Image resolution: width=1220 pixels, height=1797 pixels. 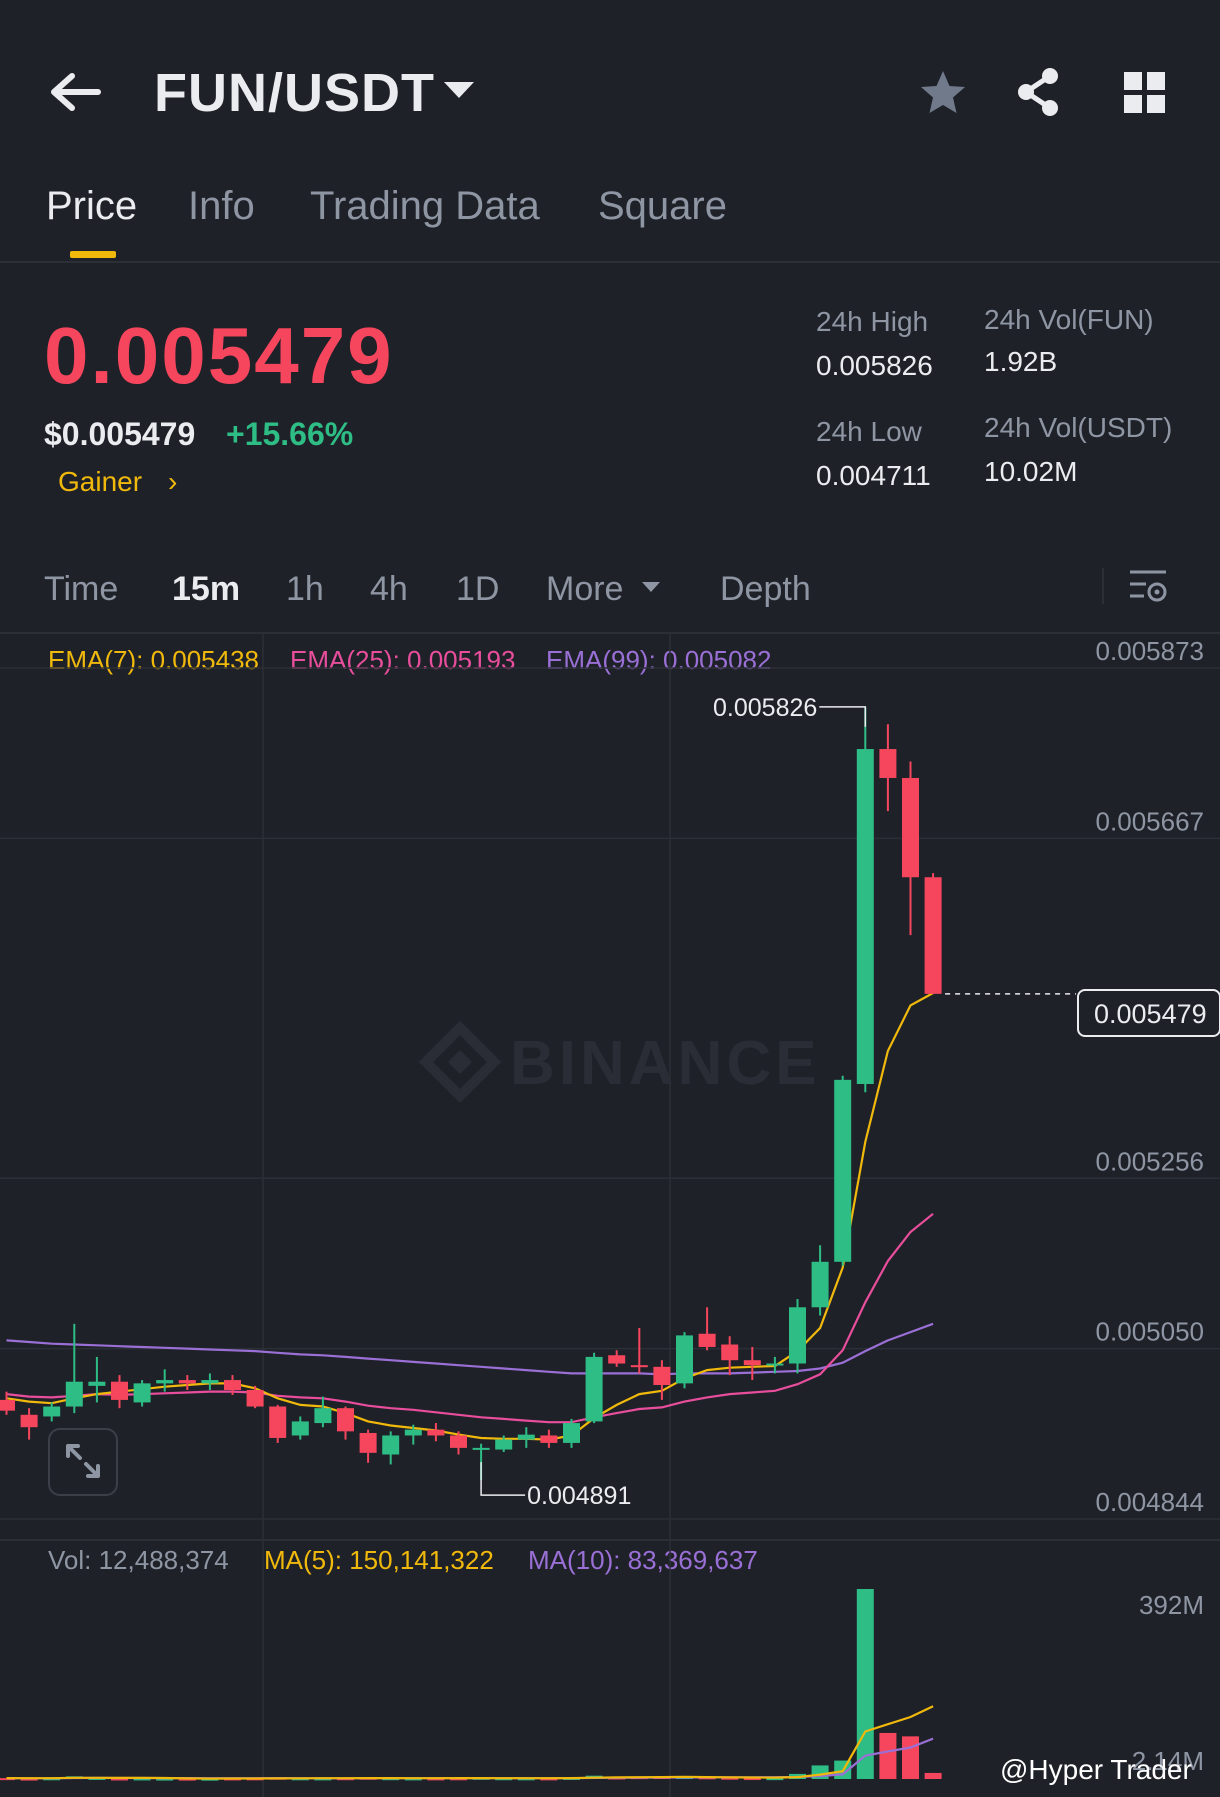 What do you see at coordinates (765, 589) in the screenshot?
I see `interval-depth: Depth` at bounding box center [765, 589].